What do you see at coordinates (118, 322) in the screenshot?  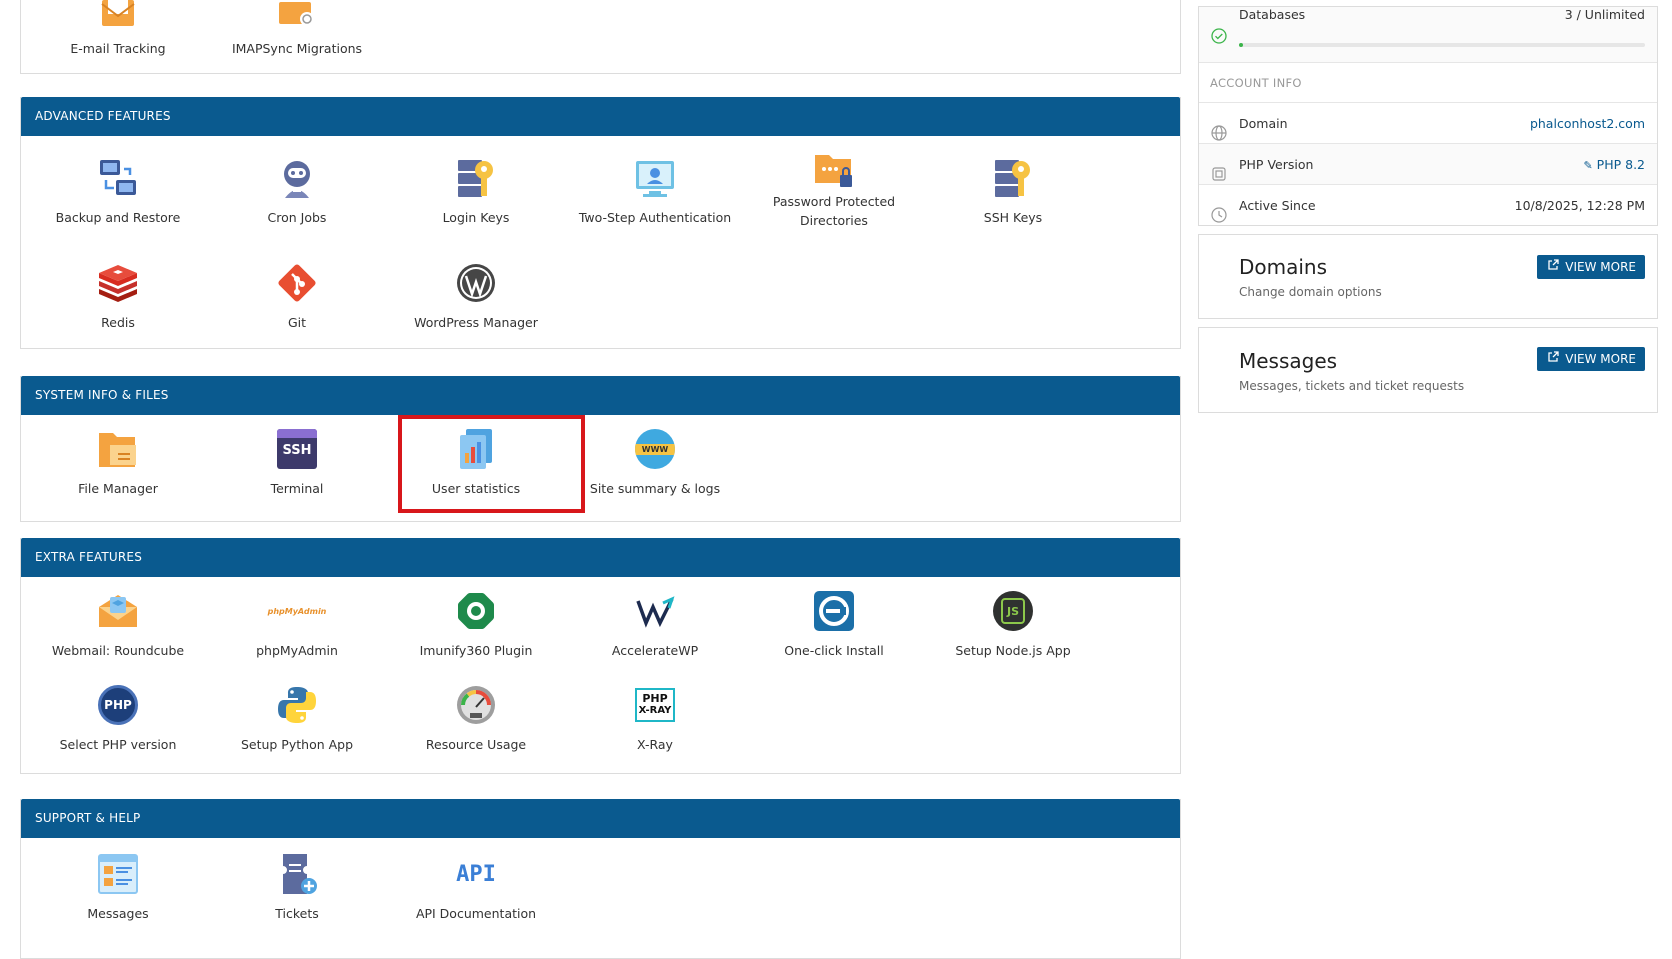 I see `redis-label: Redis` at bounding box center [118, 322].